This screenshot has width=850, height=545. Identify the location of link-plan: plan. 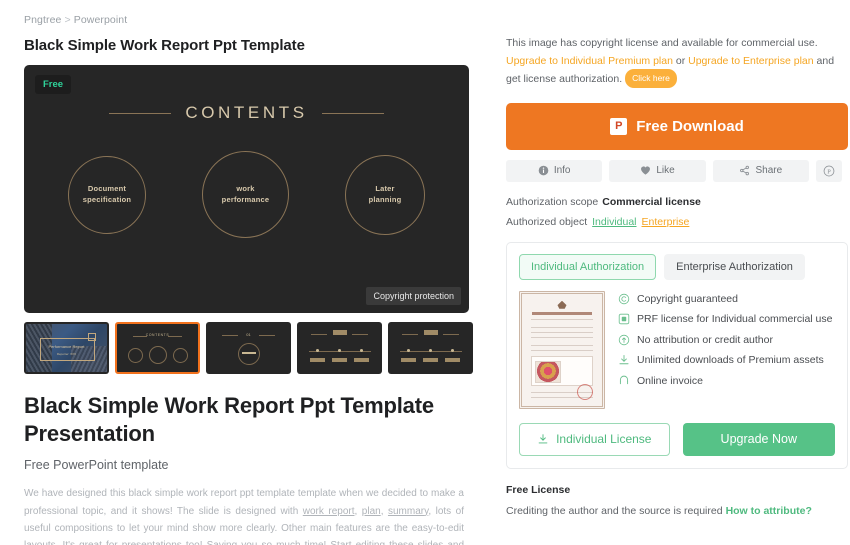
(371, 511).